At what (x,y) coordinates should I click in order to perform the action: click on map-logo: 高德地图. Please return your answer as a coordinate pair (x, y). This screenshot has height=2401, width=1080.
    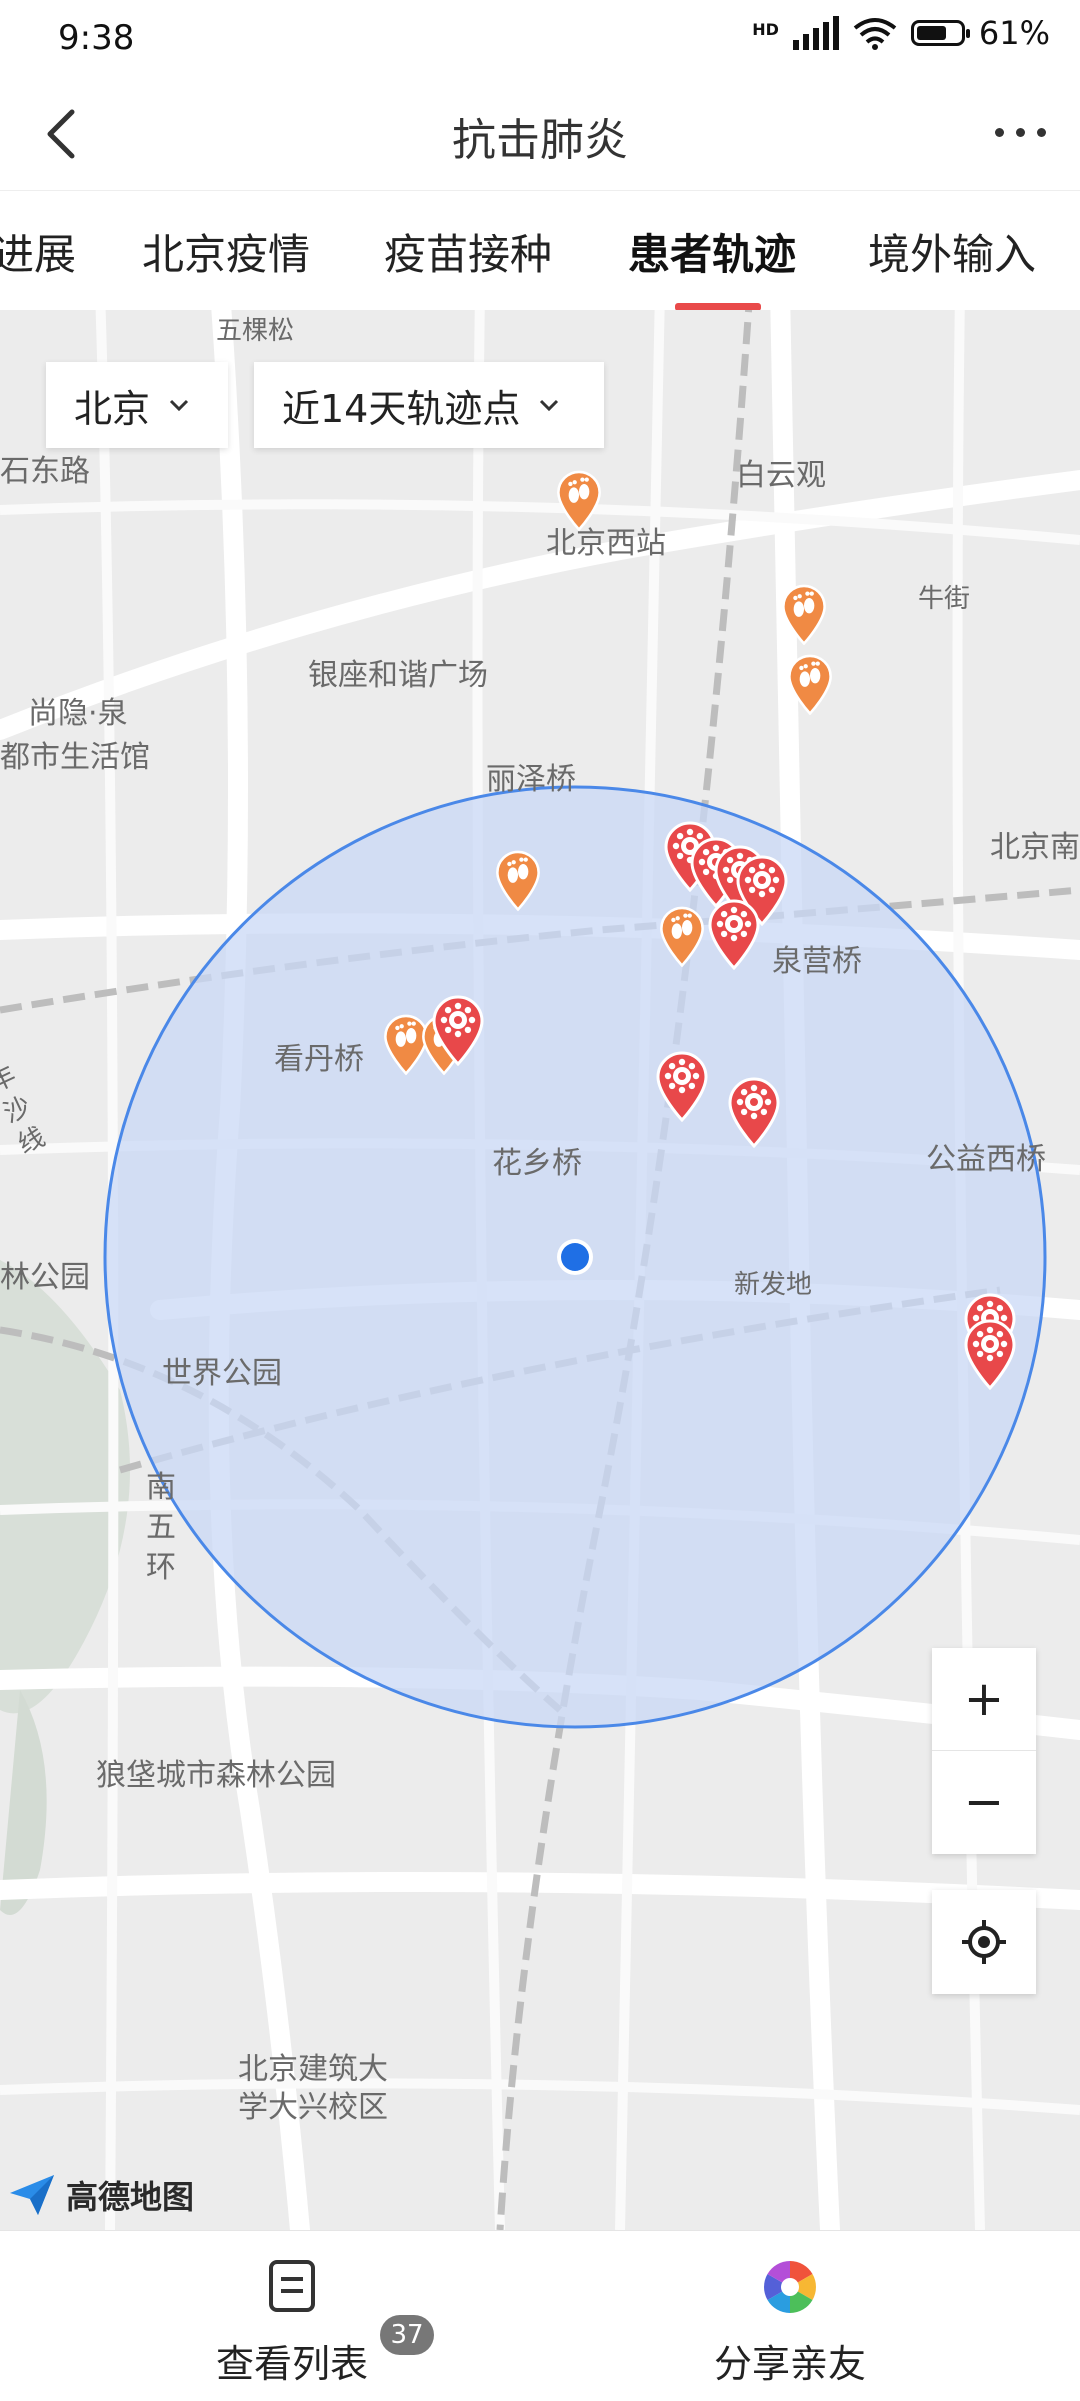
    Looking at the image, I should click on (101, 2195).